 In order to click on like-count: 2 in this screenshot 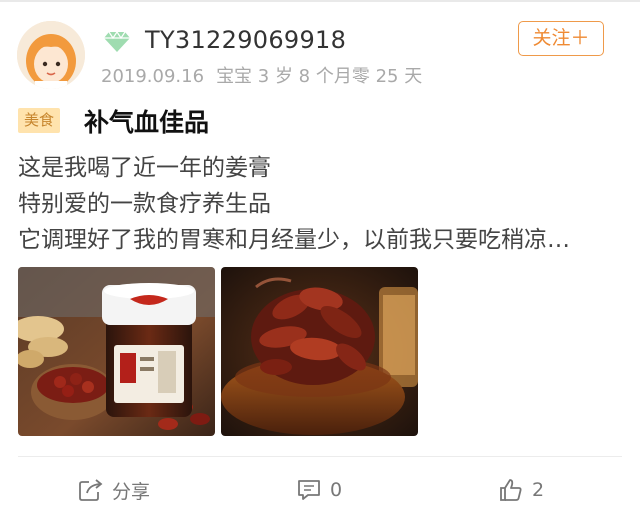, I will do `click(538, 490)`.